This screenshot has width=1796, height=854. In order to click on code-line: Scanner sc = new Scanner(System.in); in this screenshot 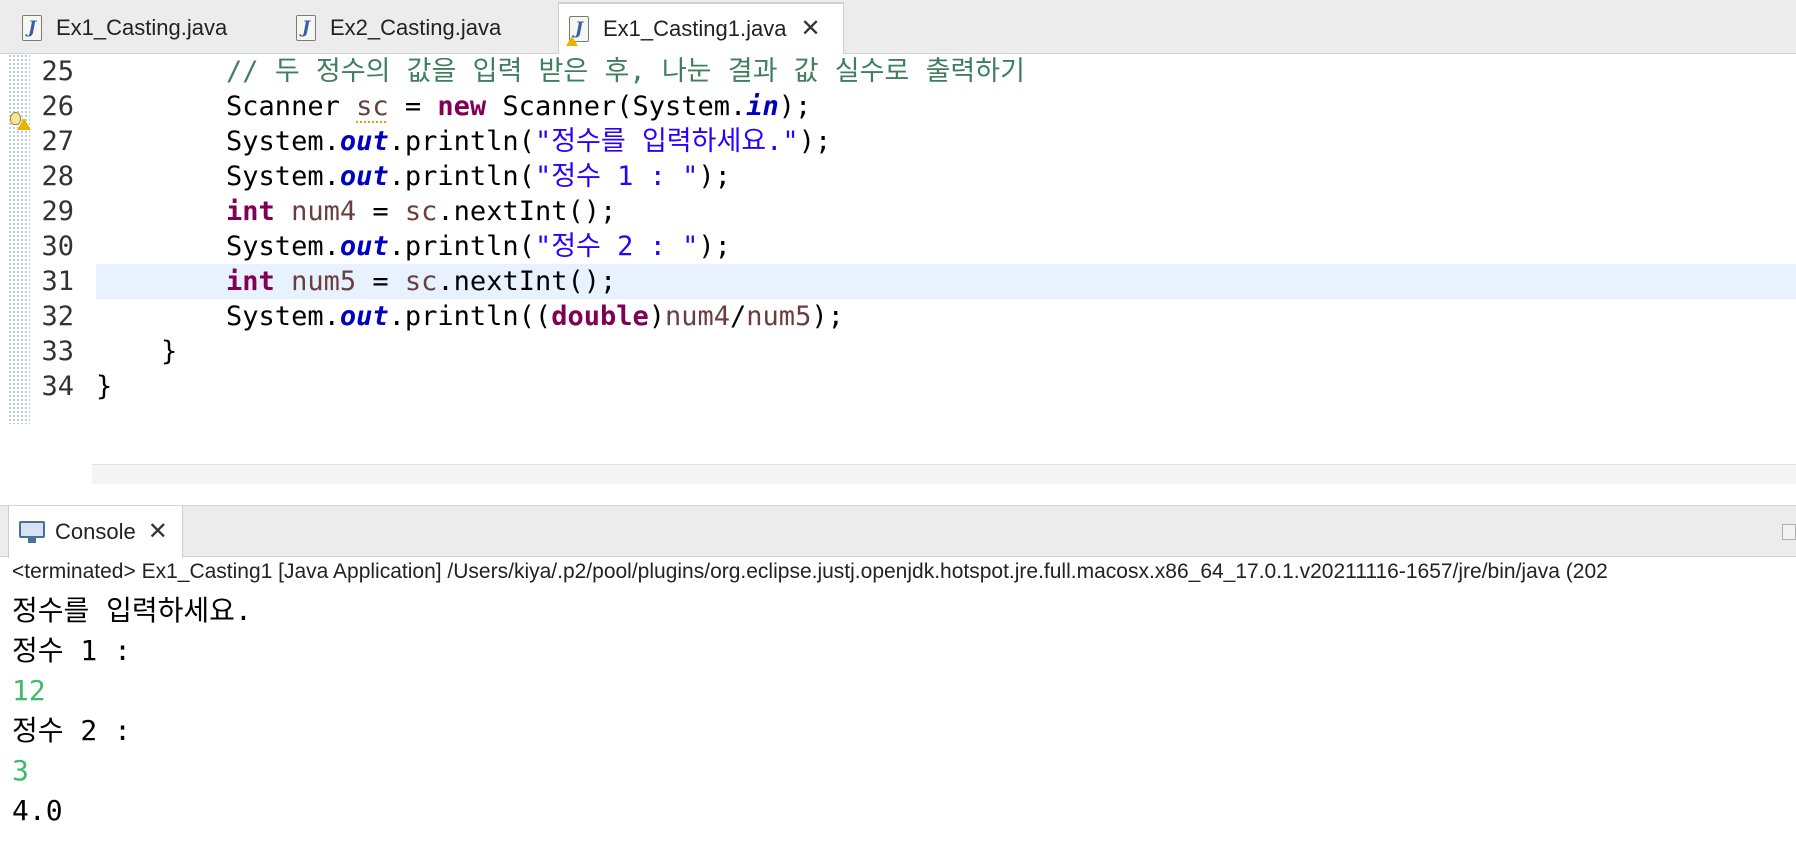, I will do `click(946, 106)`.